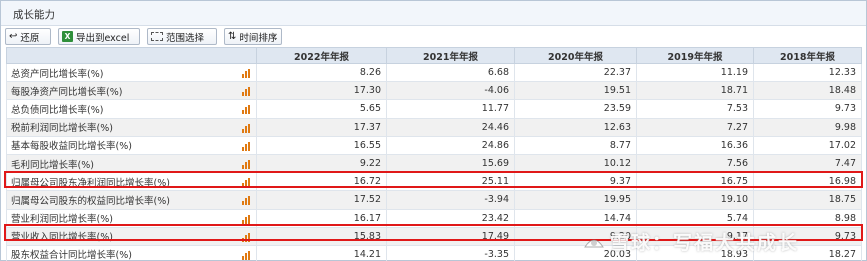 The width and height of the screenshot is (867, 261). I want to click on value-cell: 16.55, so click(321, 145).